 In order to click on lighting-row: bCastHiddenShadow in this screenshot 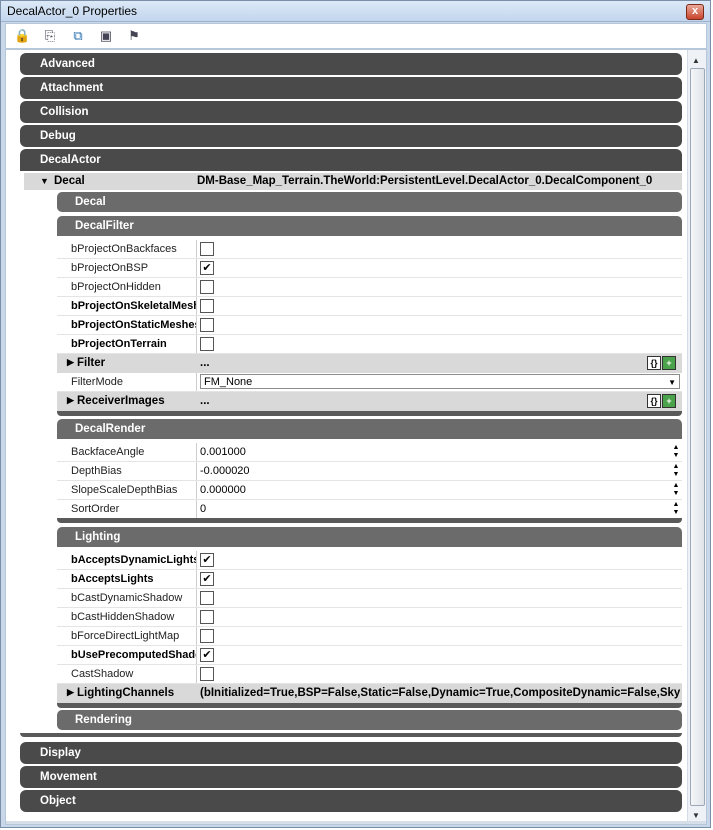, I will do `click(369, 617)`.